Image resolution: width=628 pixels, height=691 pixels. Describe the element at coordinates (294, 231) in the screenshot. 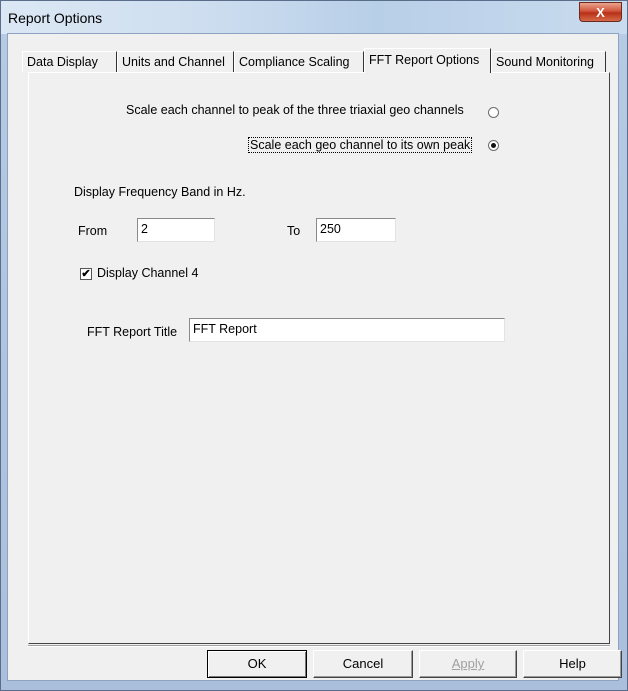

I see `to-label: To` at that location.